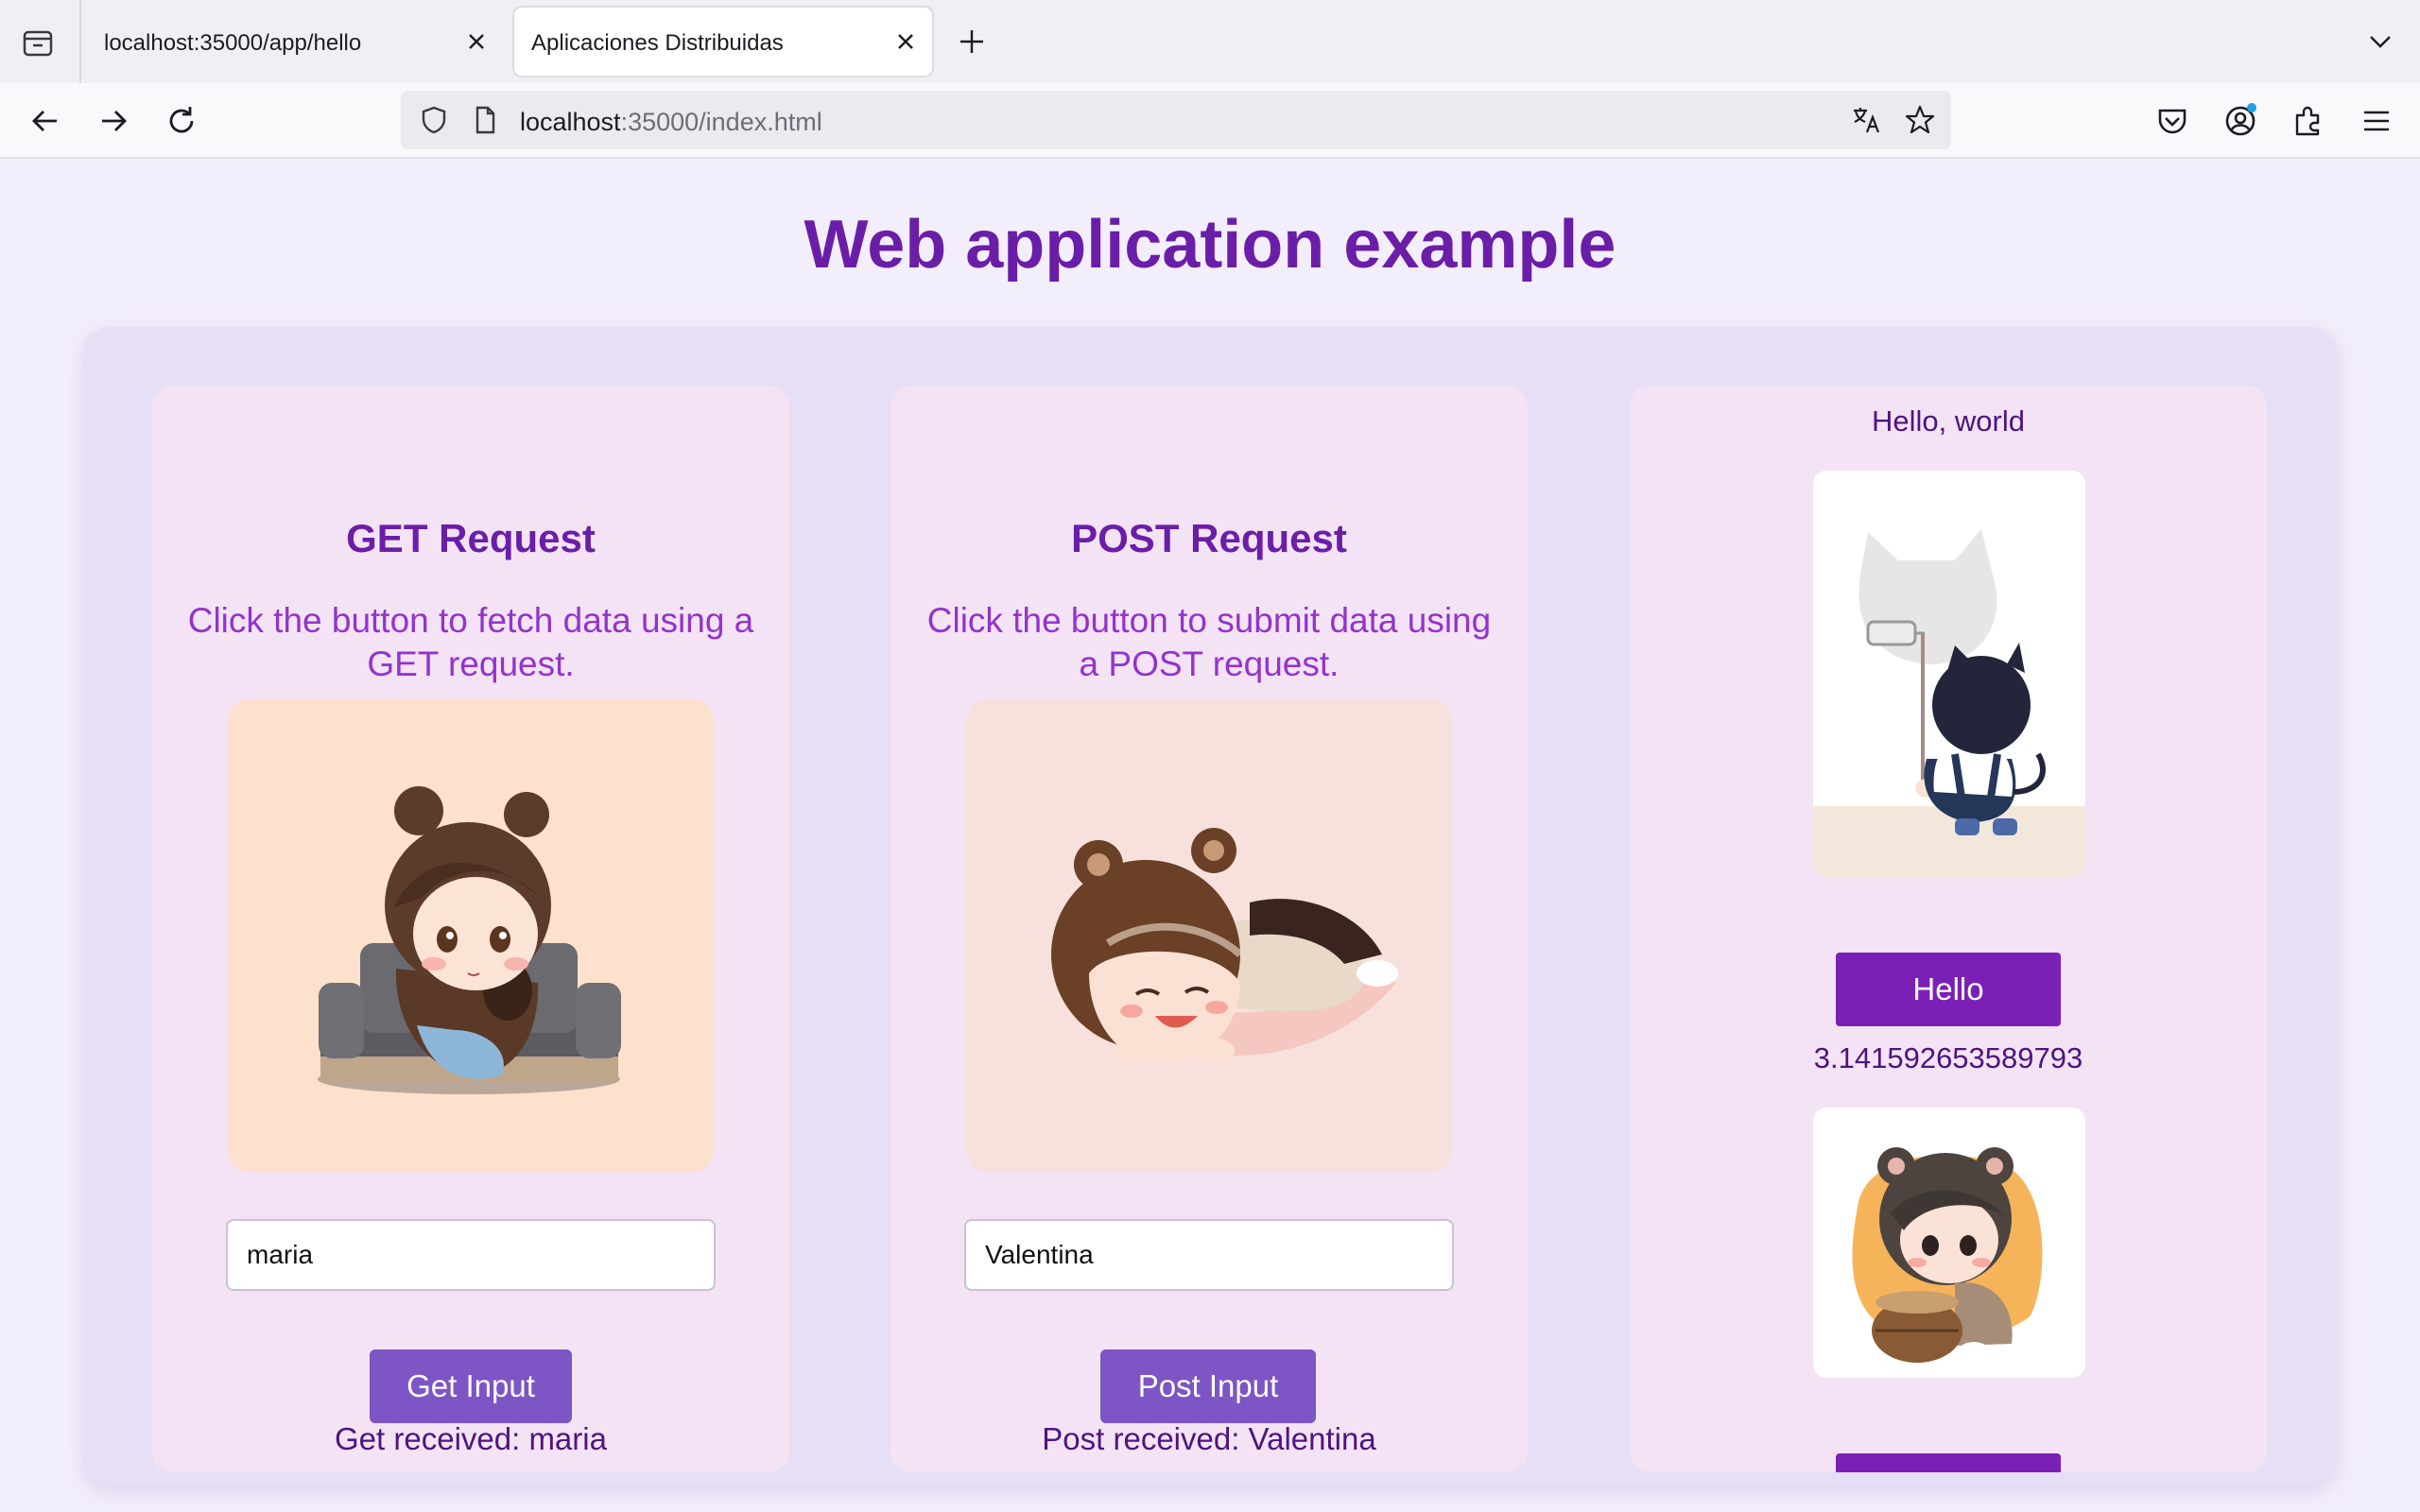 The width and height of the screenshot is (2420, 1512). Describe the element at coordinates (1210, 245) in the screenshot. I see `page-title: Web application example` at that location.